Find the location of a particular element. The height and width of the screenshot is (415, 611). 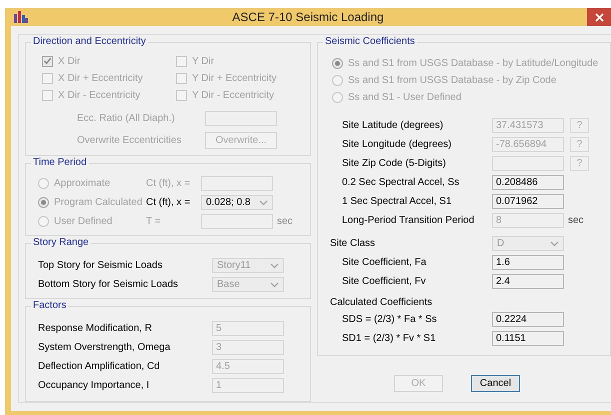

input-field: 1.6 is located at coordinates (528, 262).